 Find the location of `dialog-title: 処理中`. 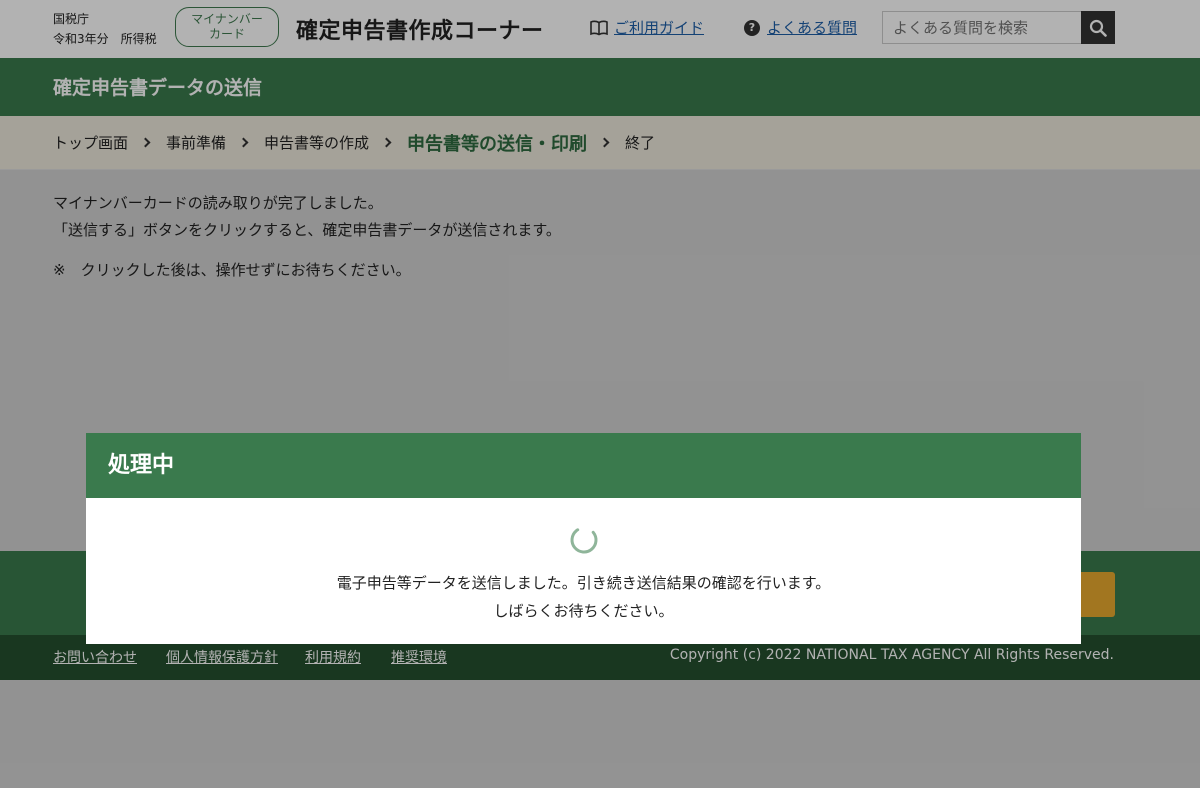

dialog-title: 処理中 is located at coordinates (141, 465).